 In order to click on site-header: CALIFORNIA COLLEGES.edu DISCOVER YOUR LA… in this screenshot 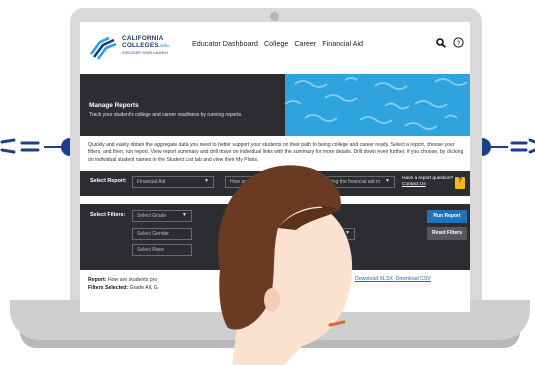, I will do `click(275, 47)`.